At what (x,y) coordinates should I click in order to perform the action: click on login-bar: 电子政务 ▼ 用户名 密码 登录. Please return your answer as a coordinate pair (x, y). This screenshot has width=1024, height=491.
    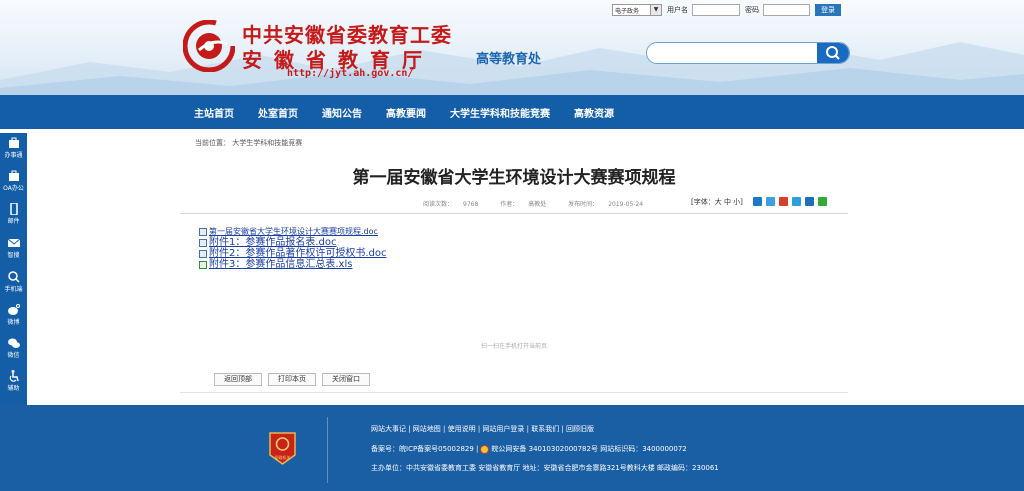
    Looking at the image, I should click on (726, 10).